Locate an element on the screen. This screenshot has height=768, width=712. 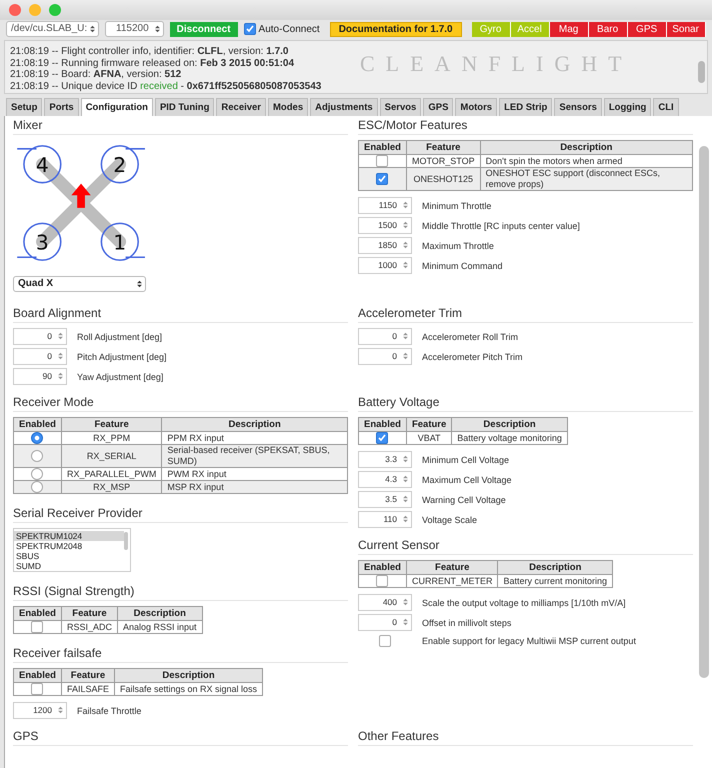
provider-listbox: SPEKTRUM1024 SPEKTRUM2048 SBUS SUMD is located at coordinates (72, 550).